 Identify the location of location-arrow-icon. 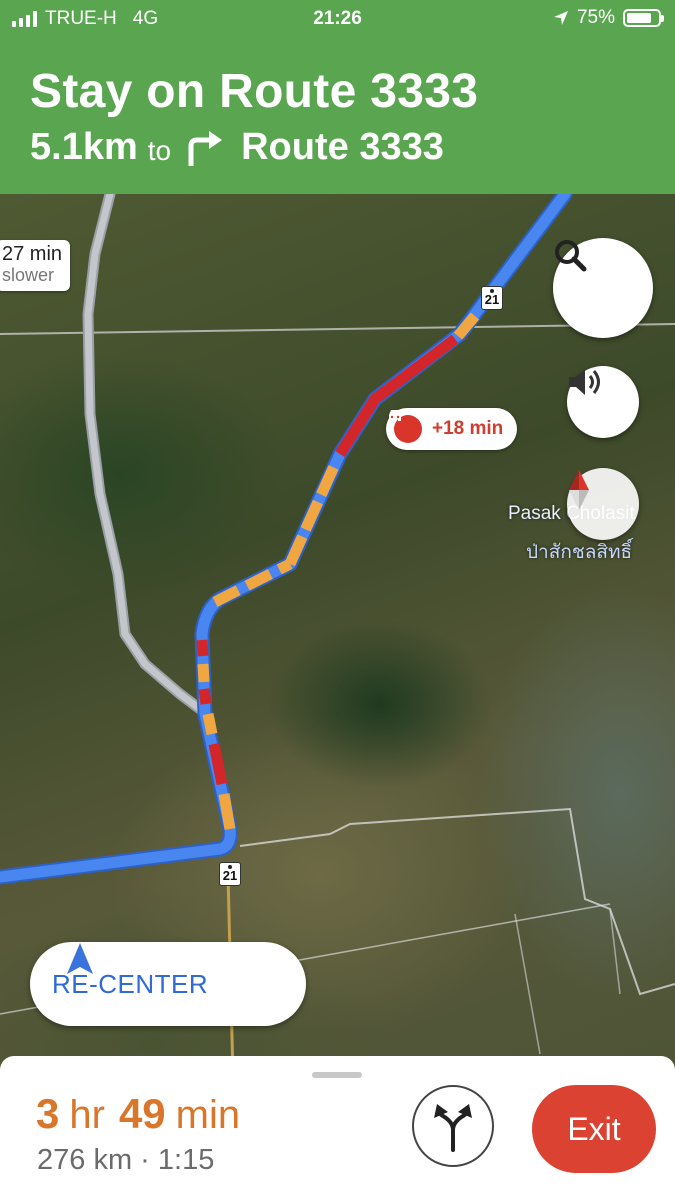
(560, 18).